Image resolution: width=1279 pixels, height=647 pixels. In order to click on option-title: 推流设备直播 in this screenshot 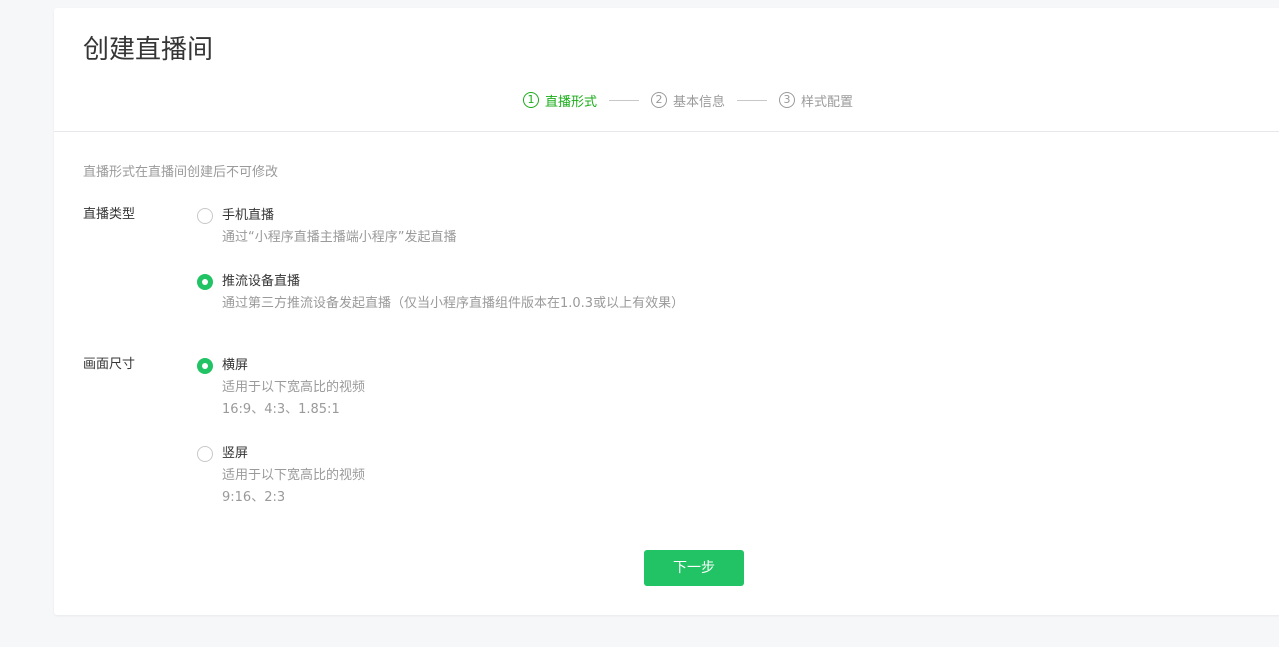, I will do `click(261, 281)`.